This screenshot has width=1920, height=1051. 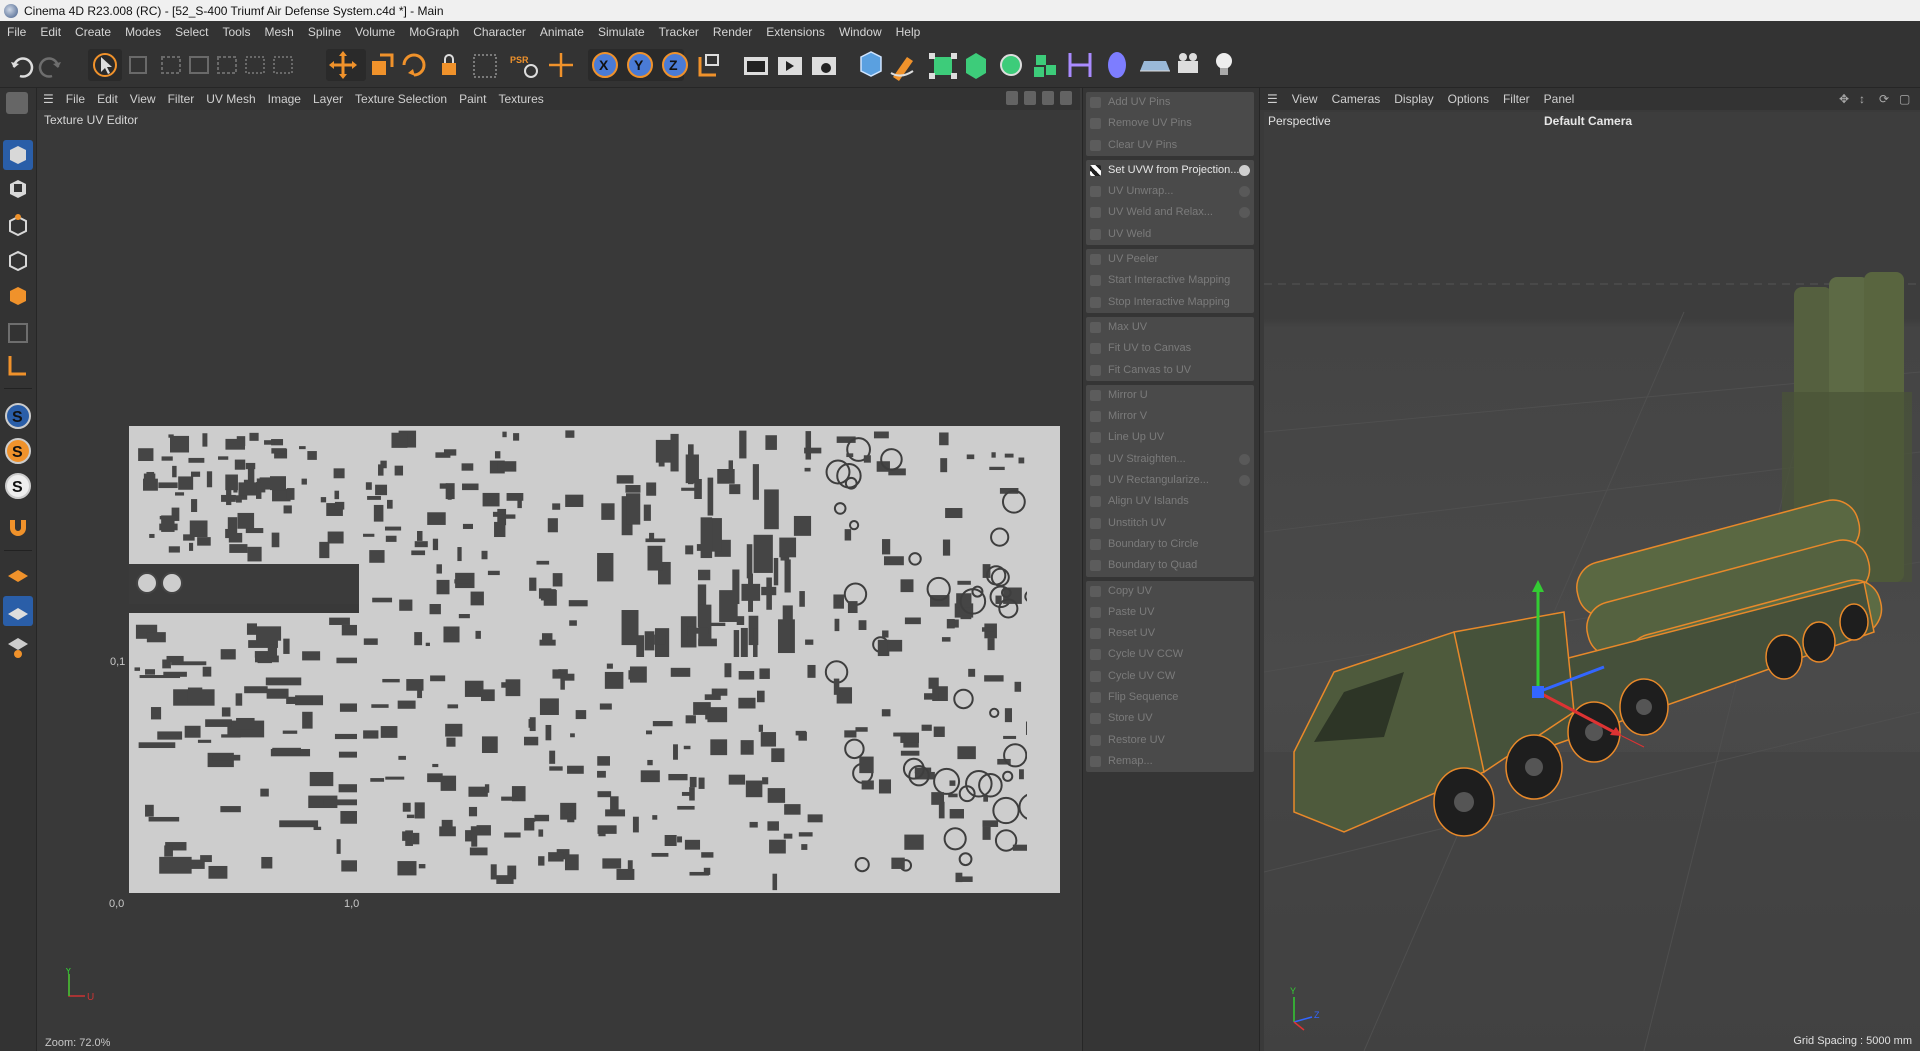 What do you see at coordinates (1356, 99) in the screenshot?
I see `viewport-menu-cameras: Cameras` at bounding box center [1356, 99].